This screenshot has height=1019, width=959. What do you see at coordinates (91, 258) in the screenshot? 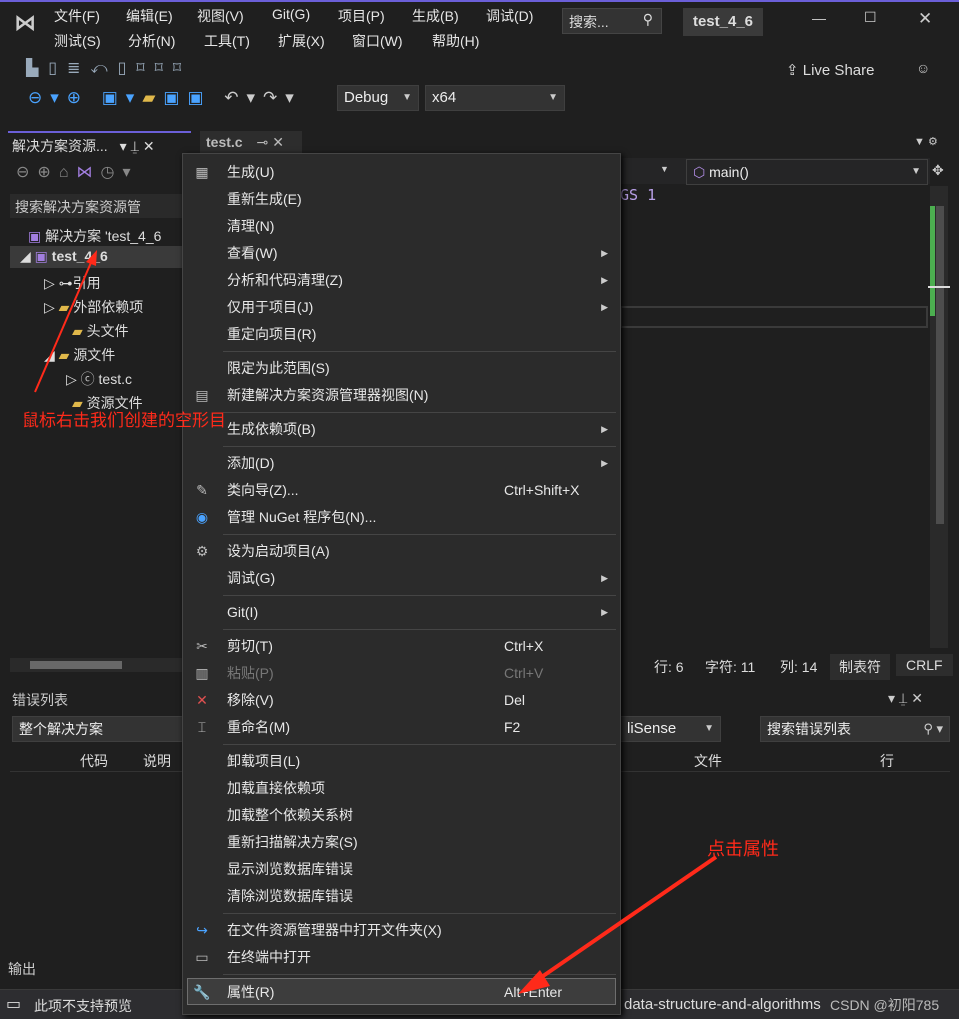
I see `arrow-head-project` at bounding box center [91, 258].